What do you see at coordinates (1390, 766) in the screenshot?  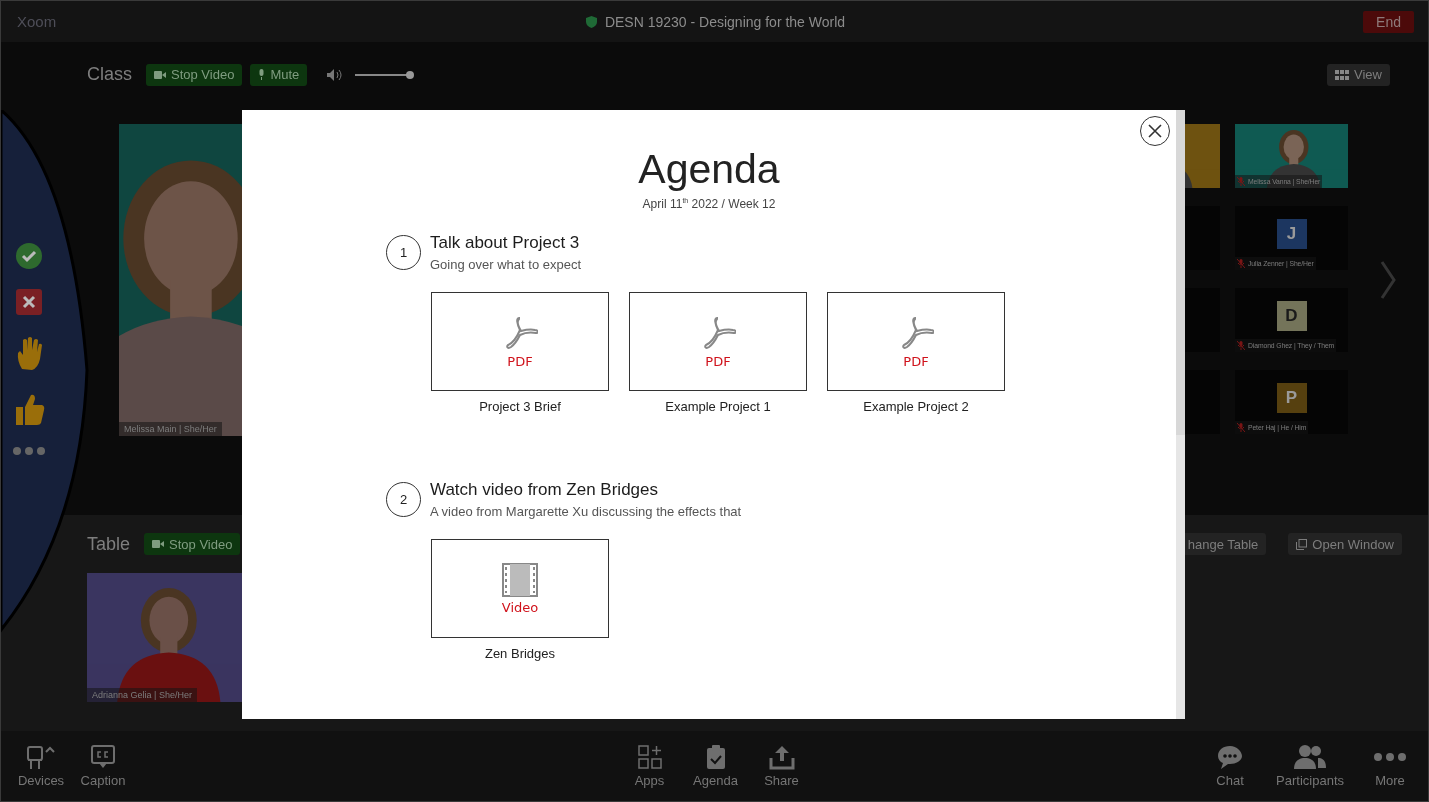 I see `more-button: More` at bounding box center [1390, 766].